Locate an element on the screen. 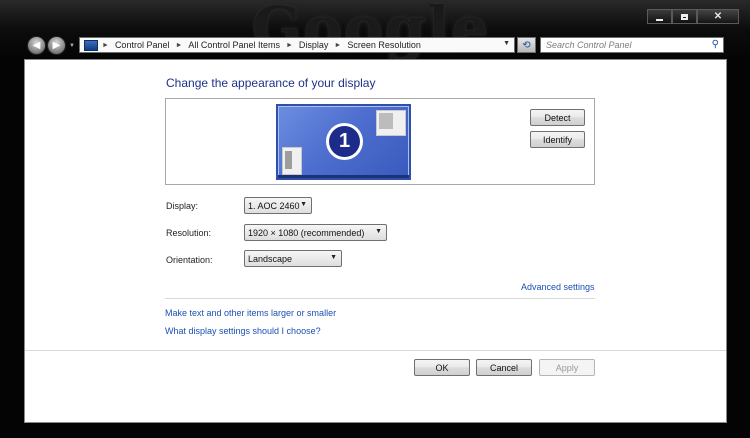  resolution-select-value: 1920 × 1080 (recommended) is located at coordinates (306, 232).